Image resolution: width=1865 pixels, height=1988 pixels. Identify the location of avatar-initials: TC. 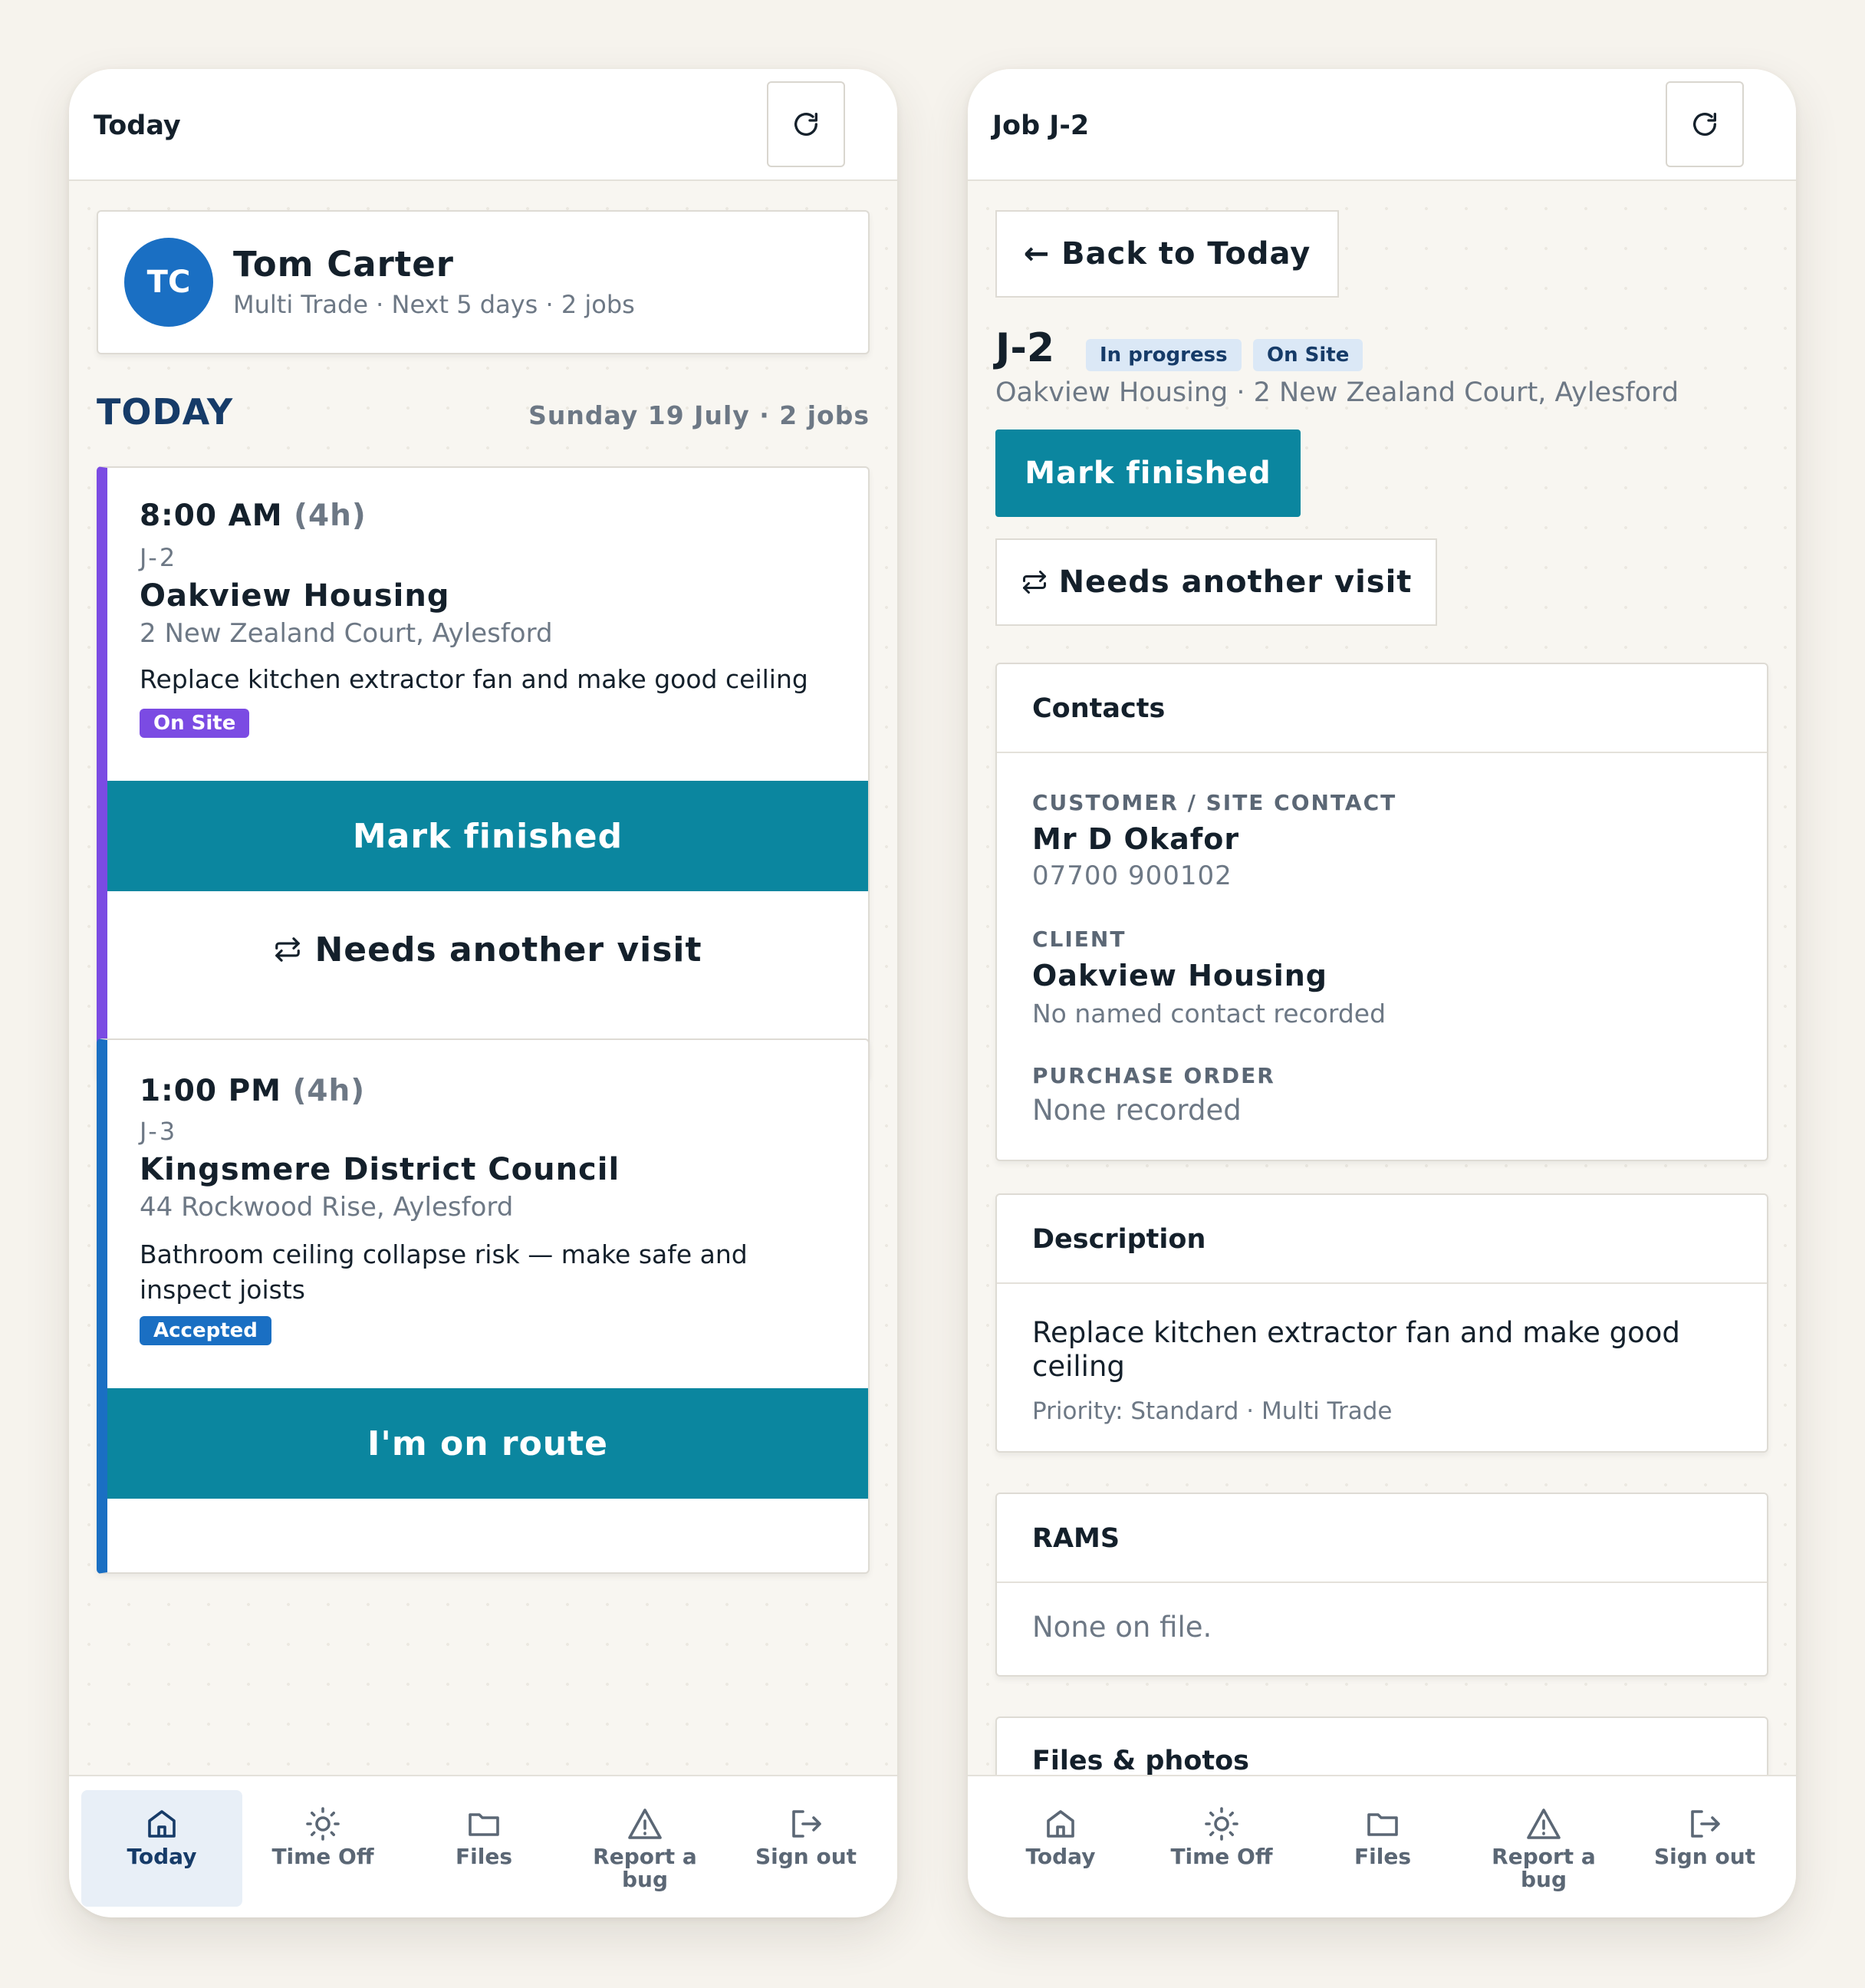
(168, 282).